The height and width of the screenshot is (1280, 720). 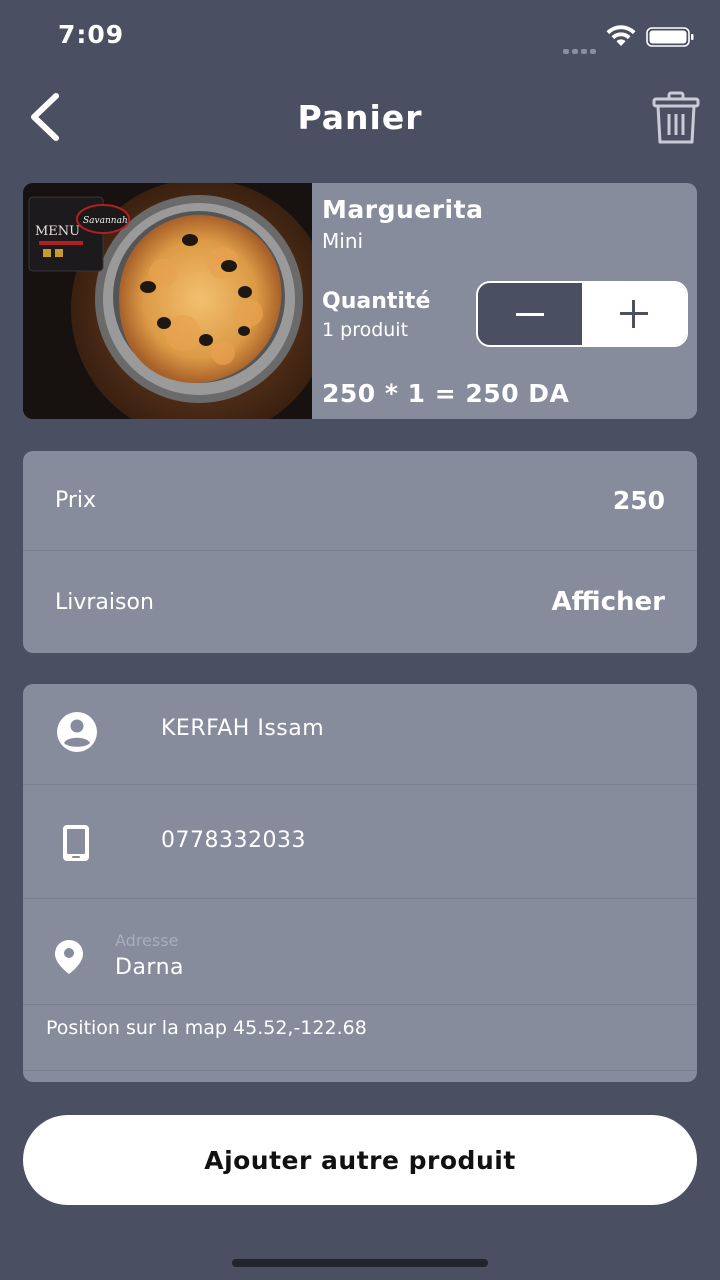 What do you see at coordinates (376, 301) in the screenshot?
I see `quantity-label: Quantité` at bounding box center [376, 301].